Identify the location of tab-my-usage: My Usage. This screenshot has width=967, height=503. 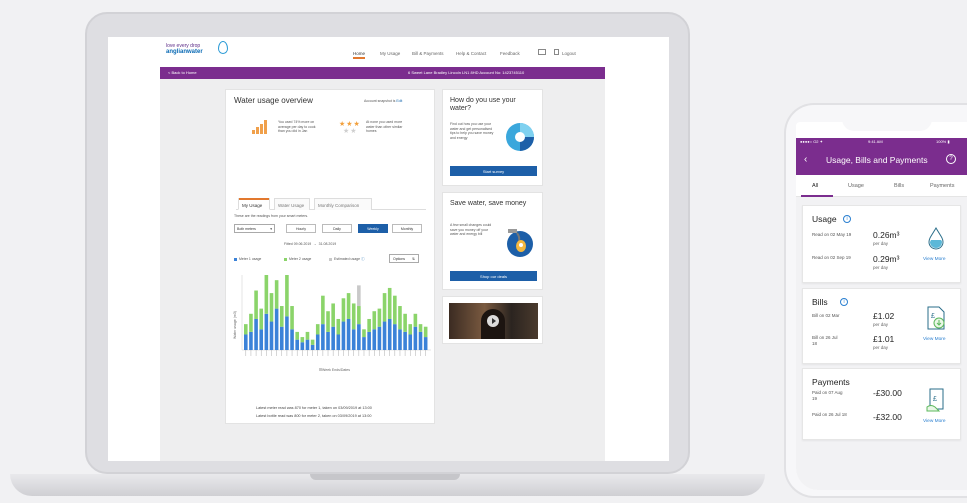
(254, 204).